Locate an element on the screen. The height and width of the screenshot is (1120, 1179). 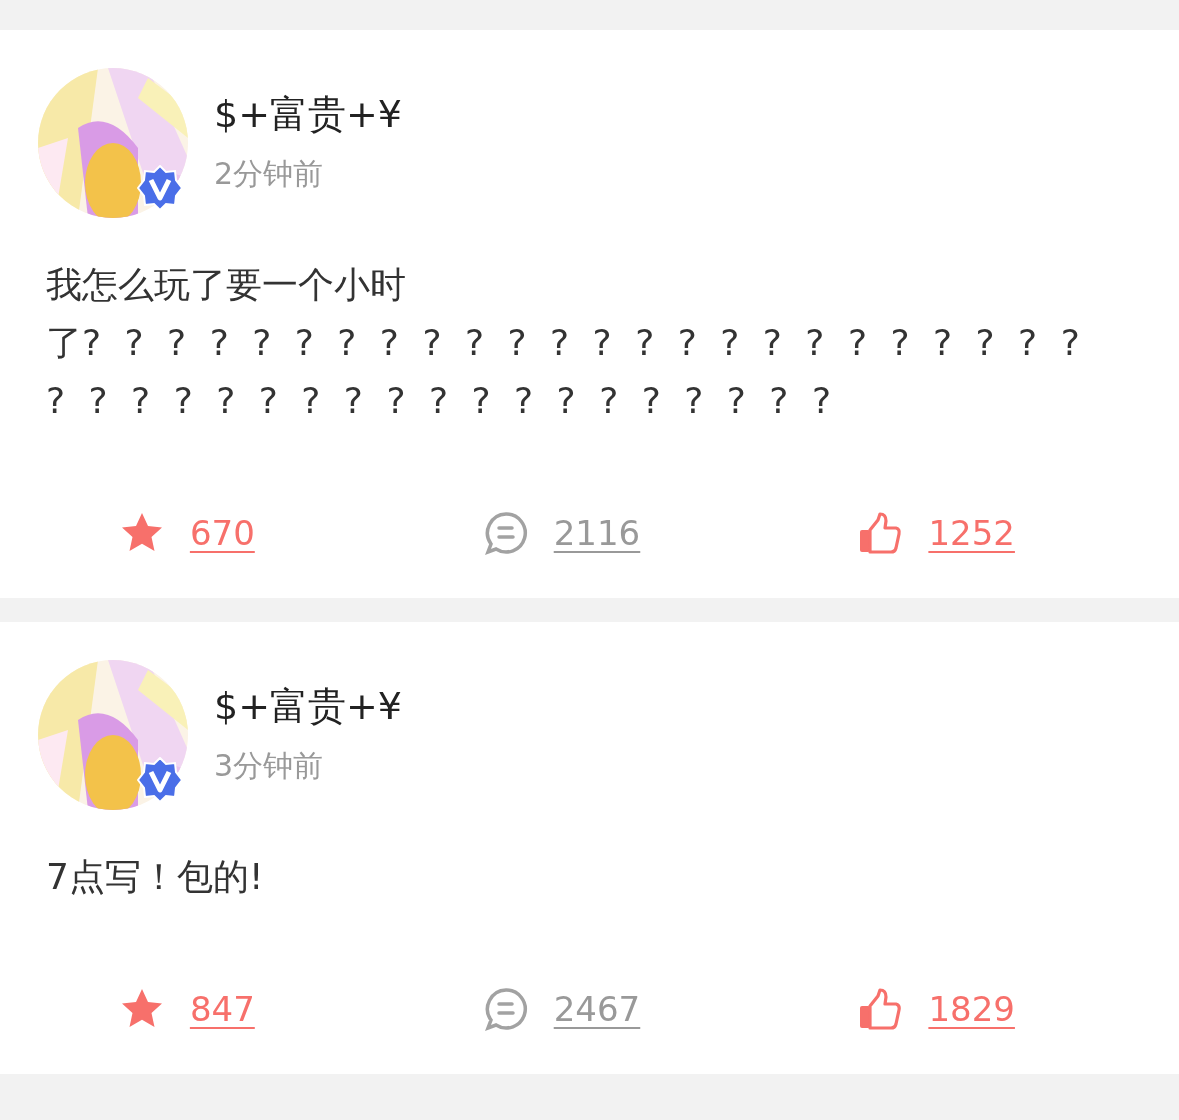
post-text: 7点写！包的! is located at coordinates (155, 877).